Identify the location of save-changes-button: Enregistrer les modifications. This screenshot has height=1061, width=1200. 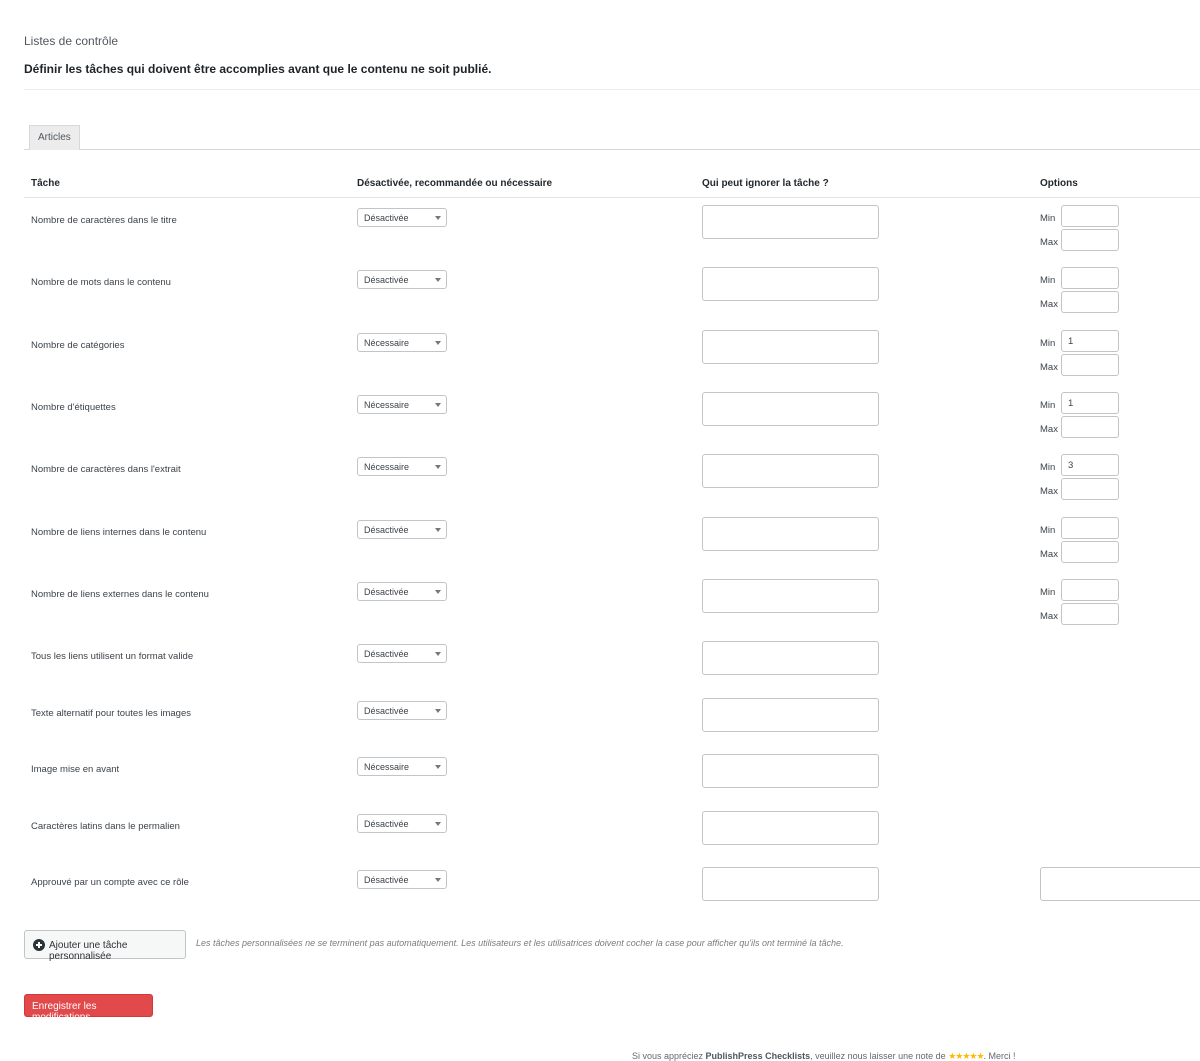
(88, 1008).